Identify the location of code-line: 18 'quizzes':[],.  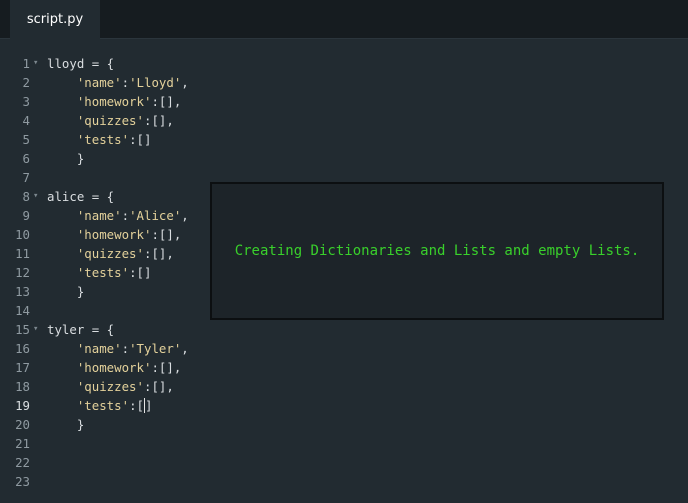
(344, 386).